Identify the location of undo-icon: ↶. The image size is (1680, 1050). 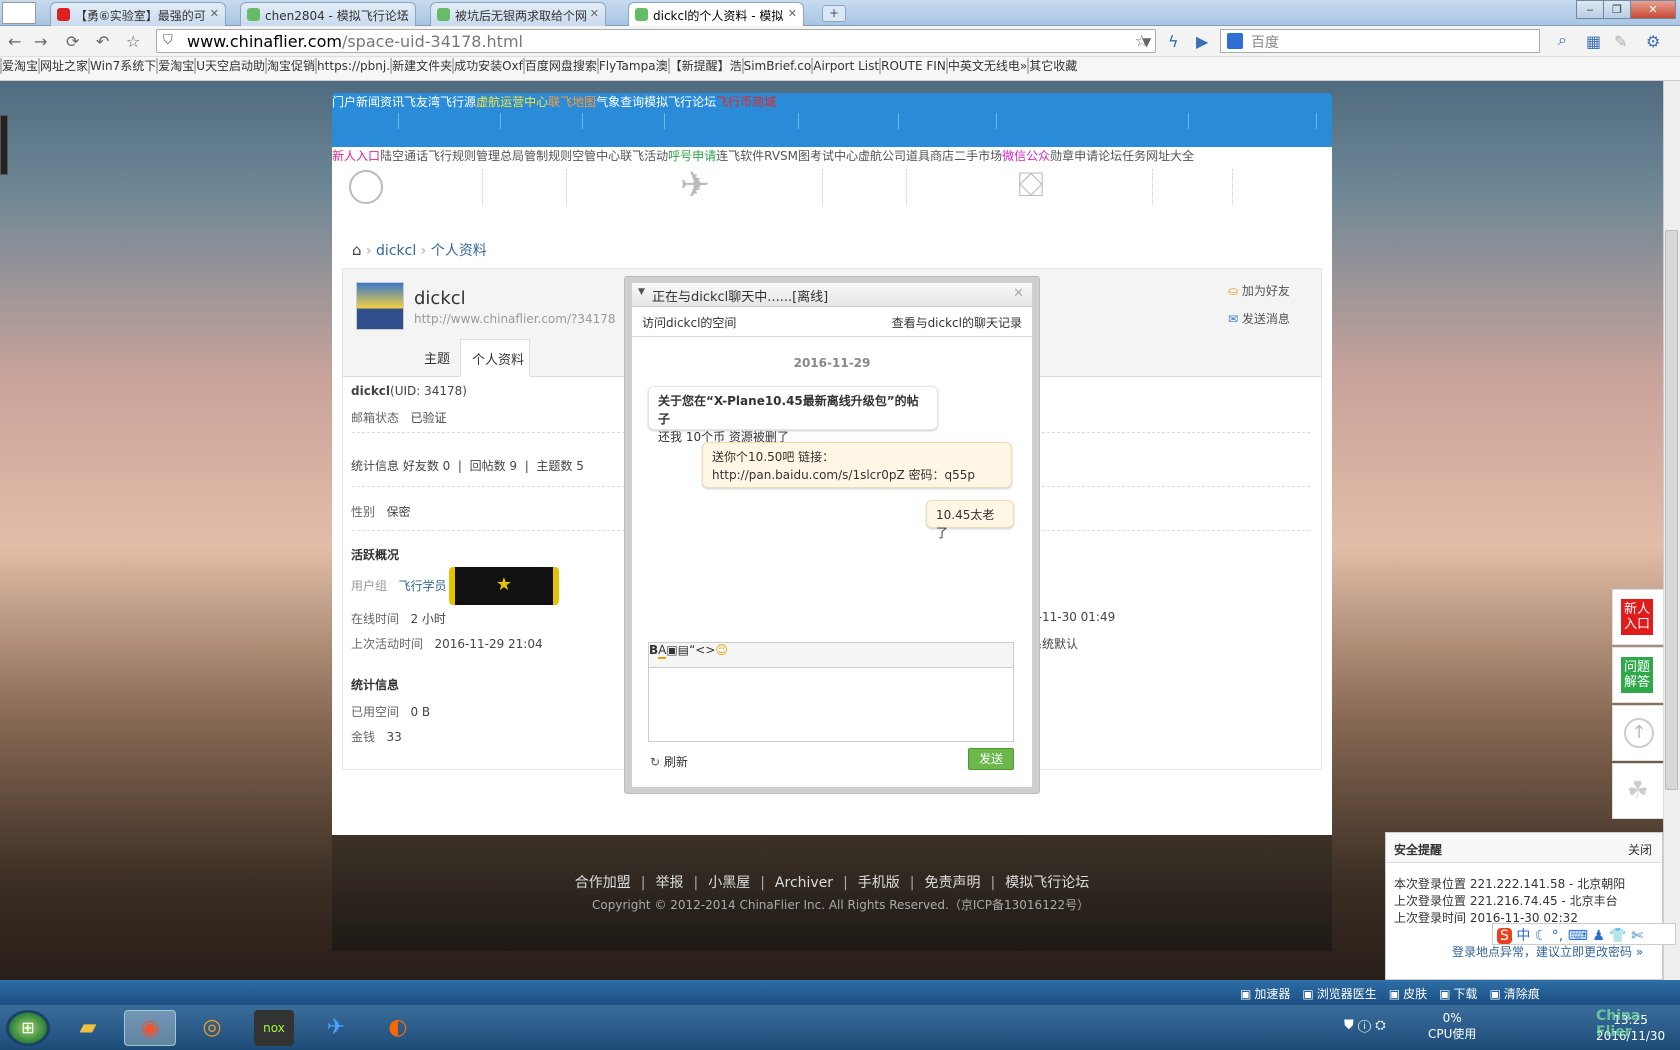
(102, 41).